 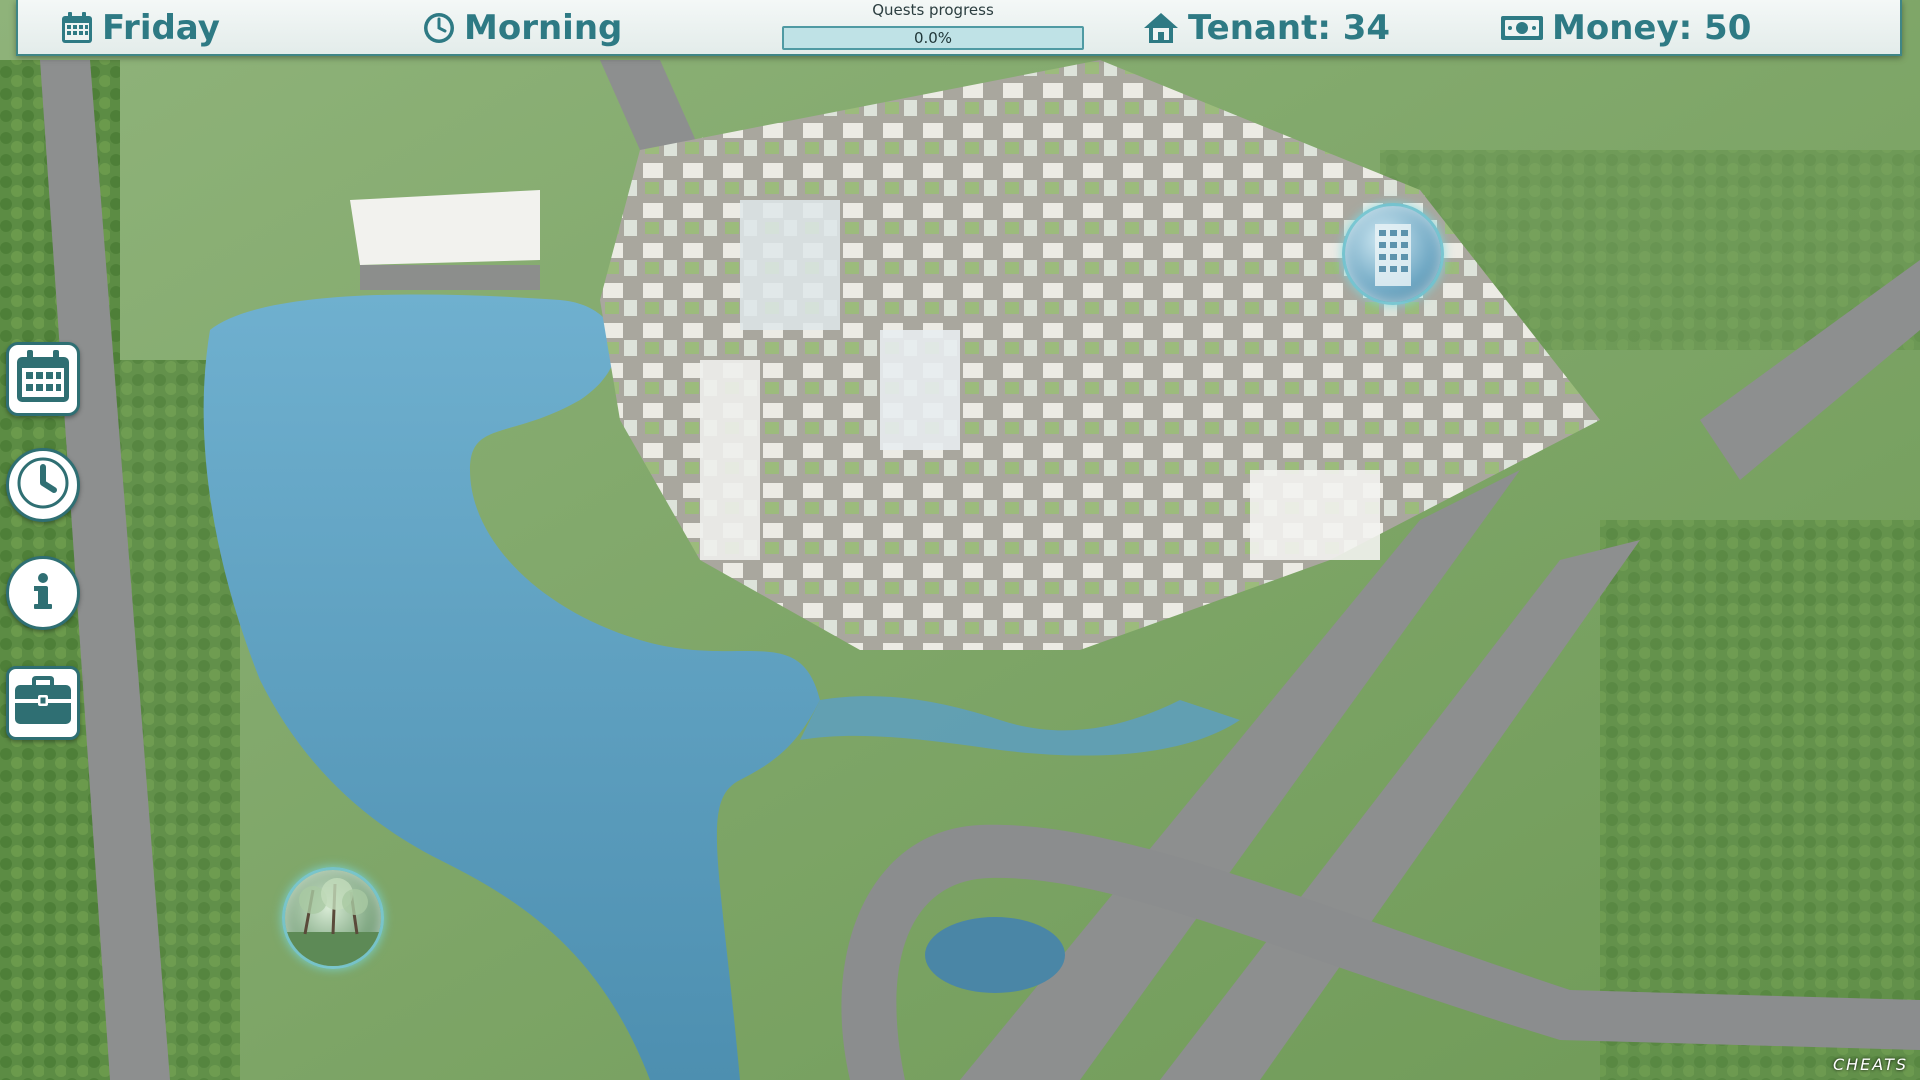 I want to click on jobs-button, so click(x=43, y=703).